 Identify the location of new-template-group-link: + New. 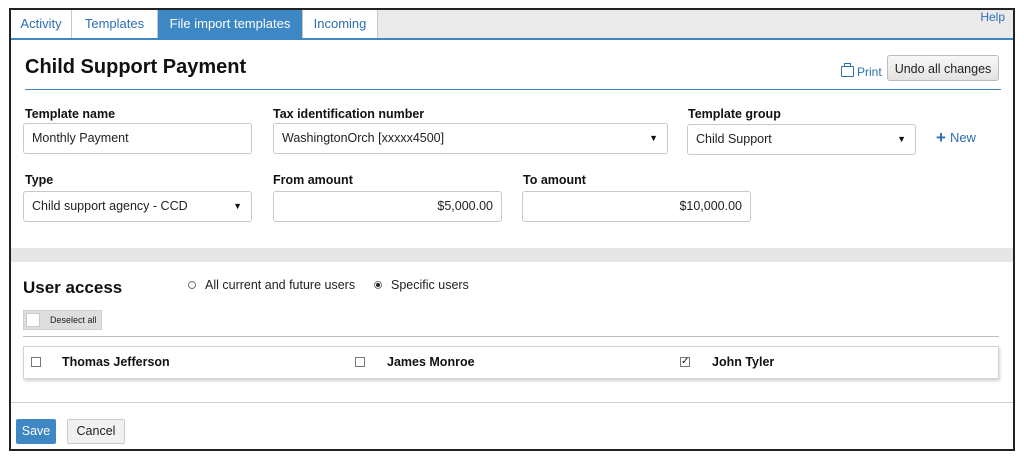
(956, 138).